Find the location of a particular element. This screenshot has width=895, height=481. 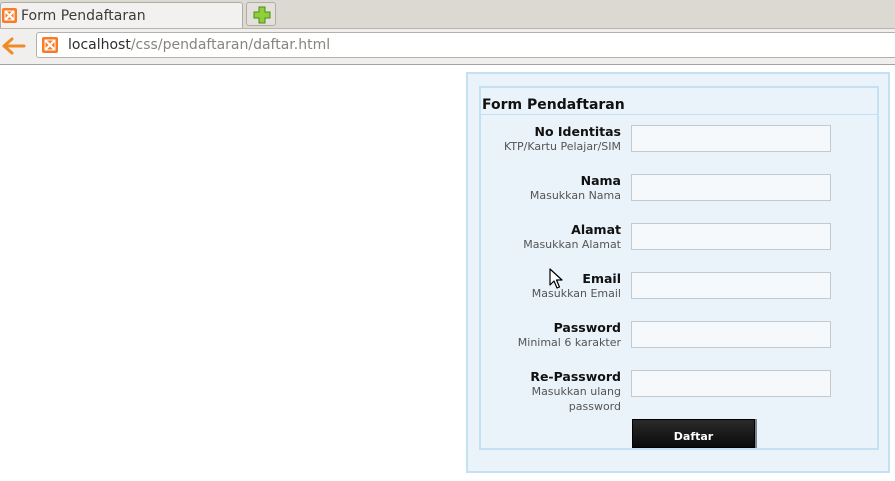

address-bar: localhost/css/pendaftaran/daftar.html is located at coordinates (465, 45).